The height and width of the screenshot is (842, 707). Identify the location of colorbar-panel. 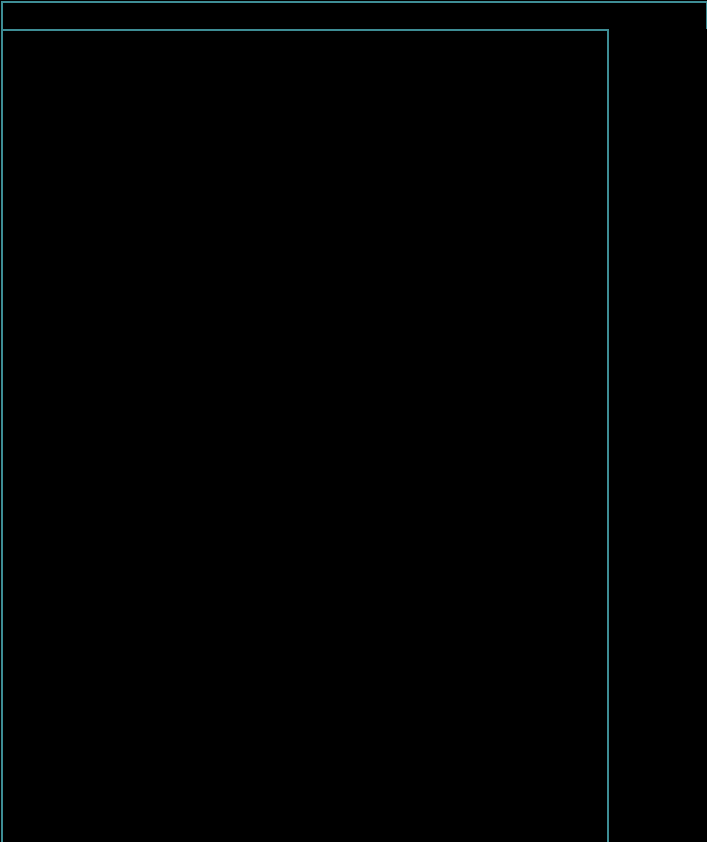
(658, 435).